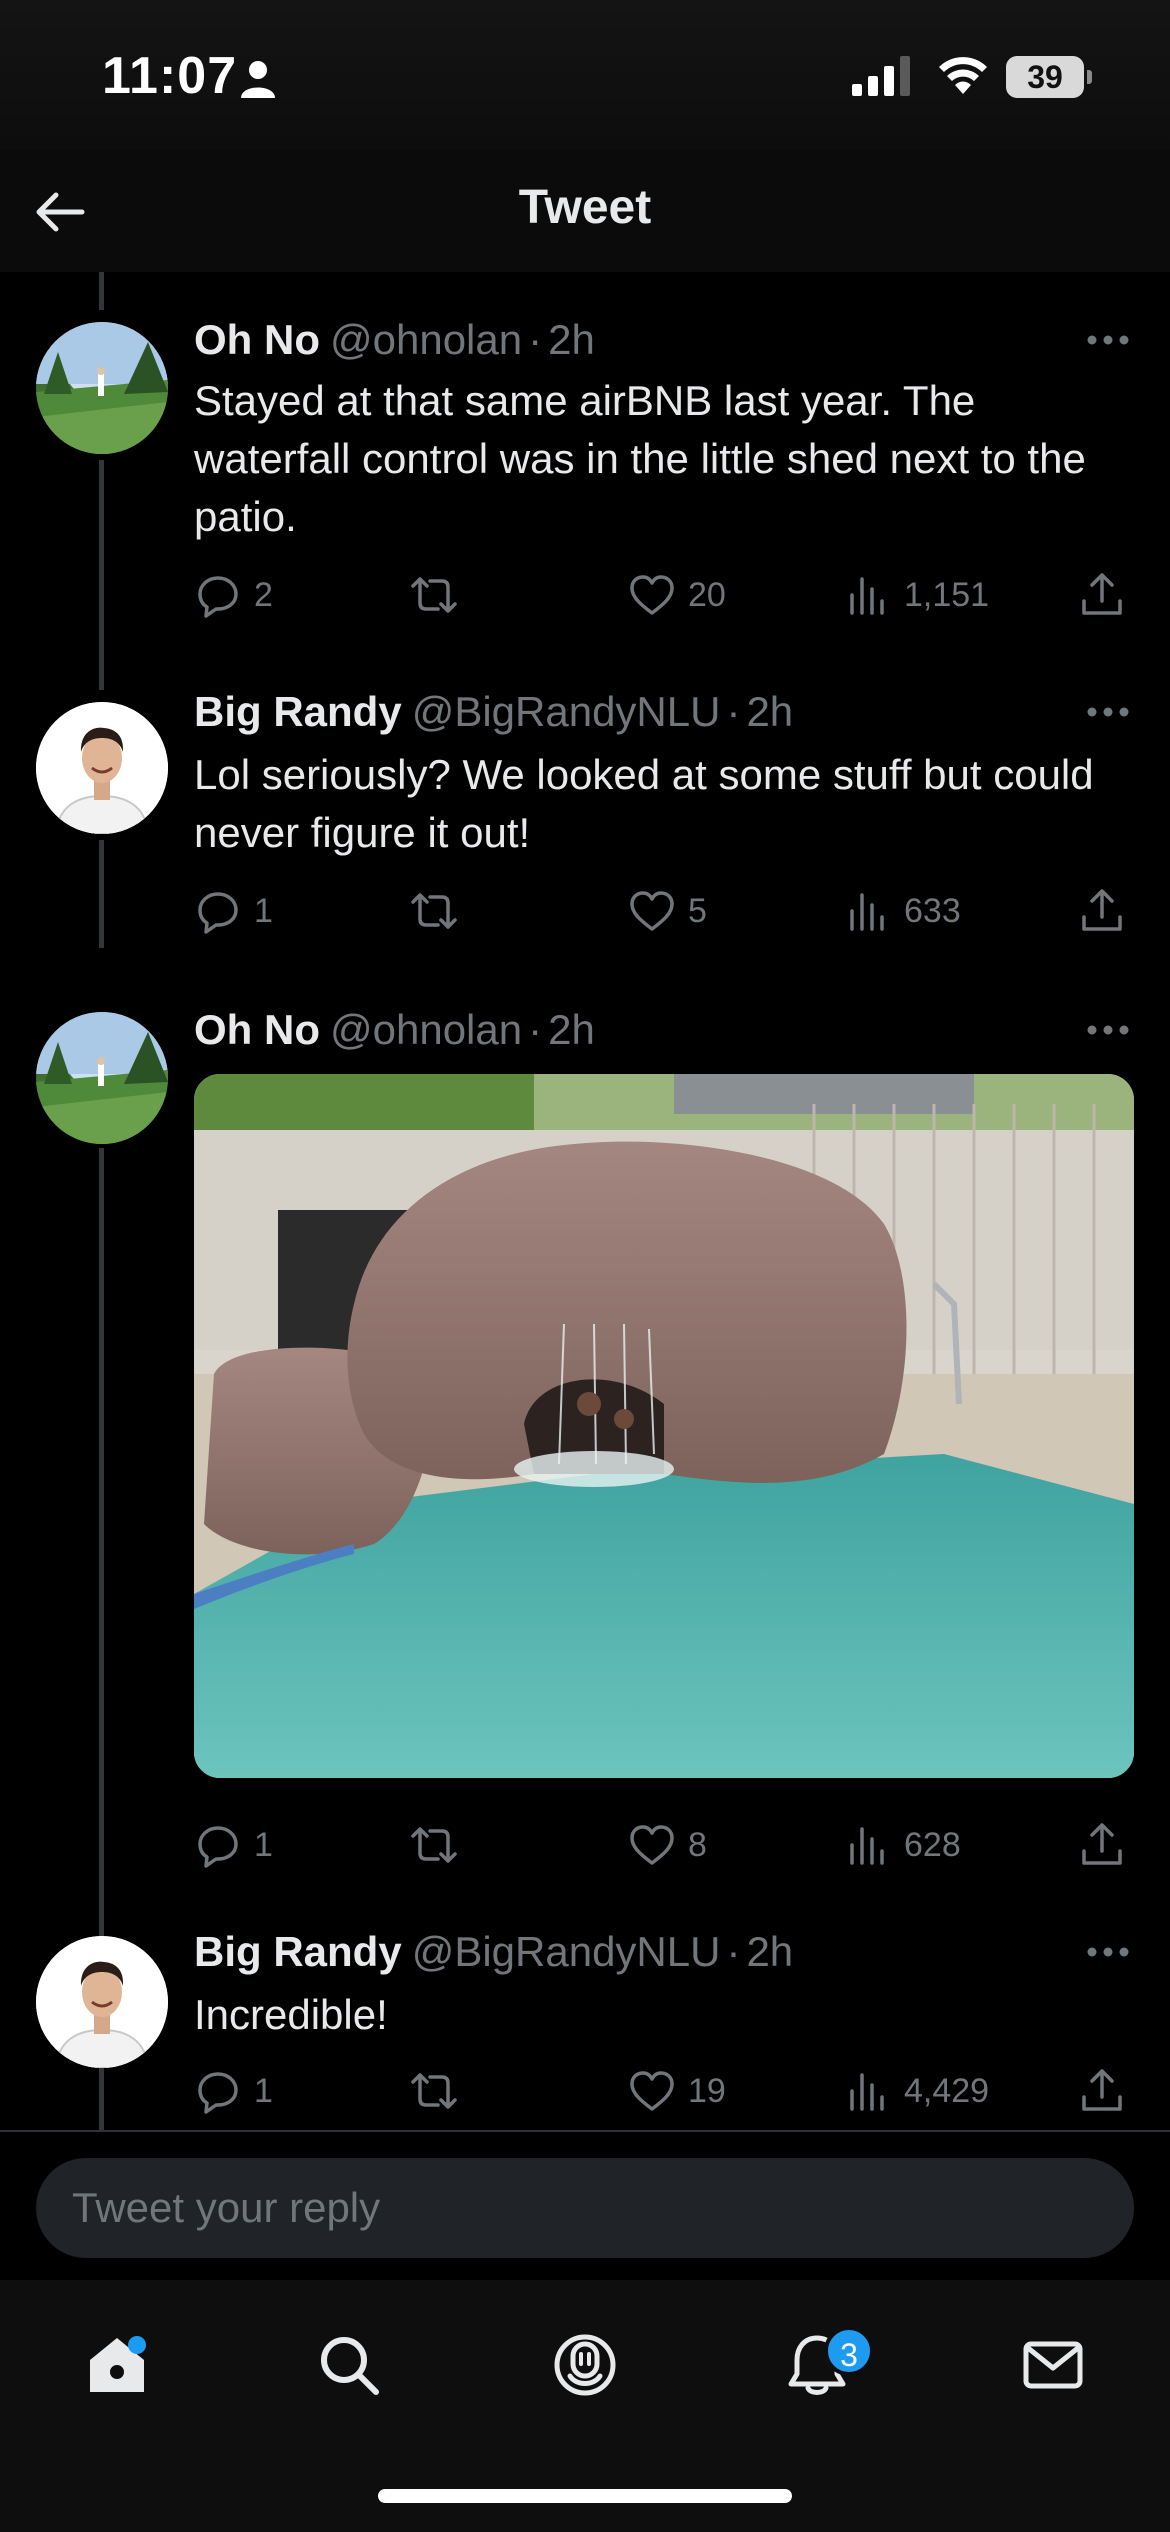 The height and width of the screenshot is (2532, 1170). What do you see at coordinates (823, 2365) in the screenshot?
I see `tab-notifications: 3` at bounding box center [823, 2365].